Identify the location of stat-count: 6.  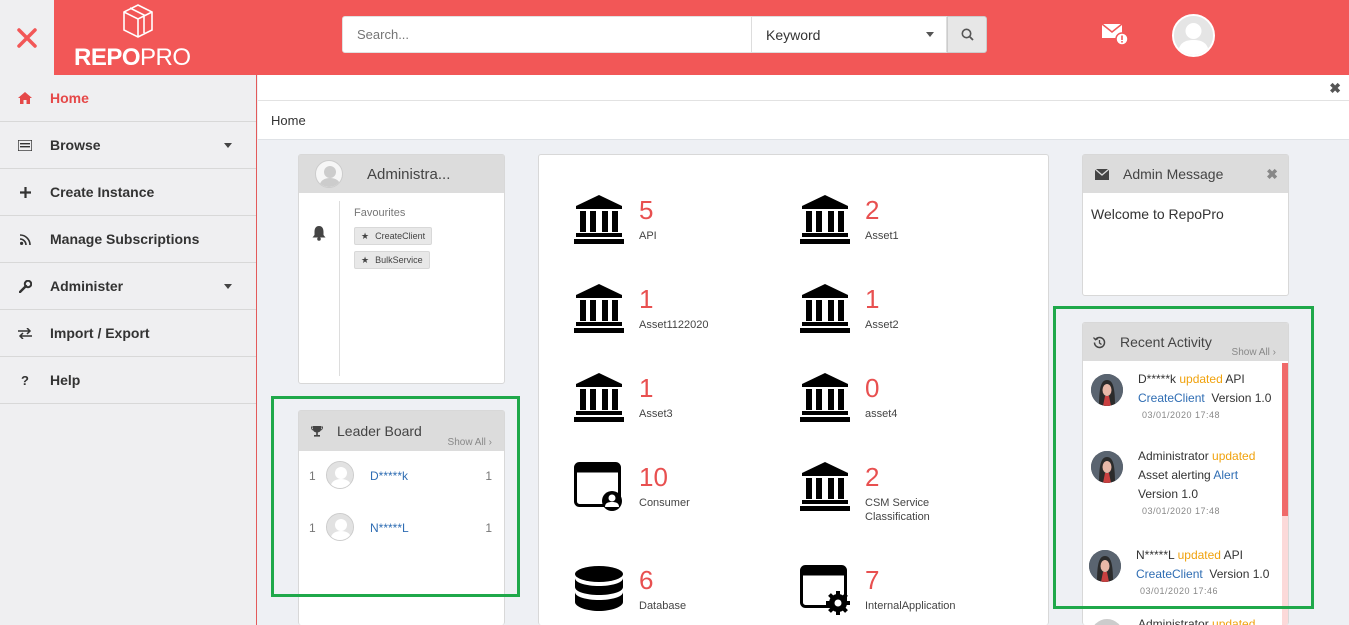
(646, 580).